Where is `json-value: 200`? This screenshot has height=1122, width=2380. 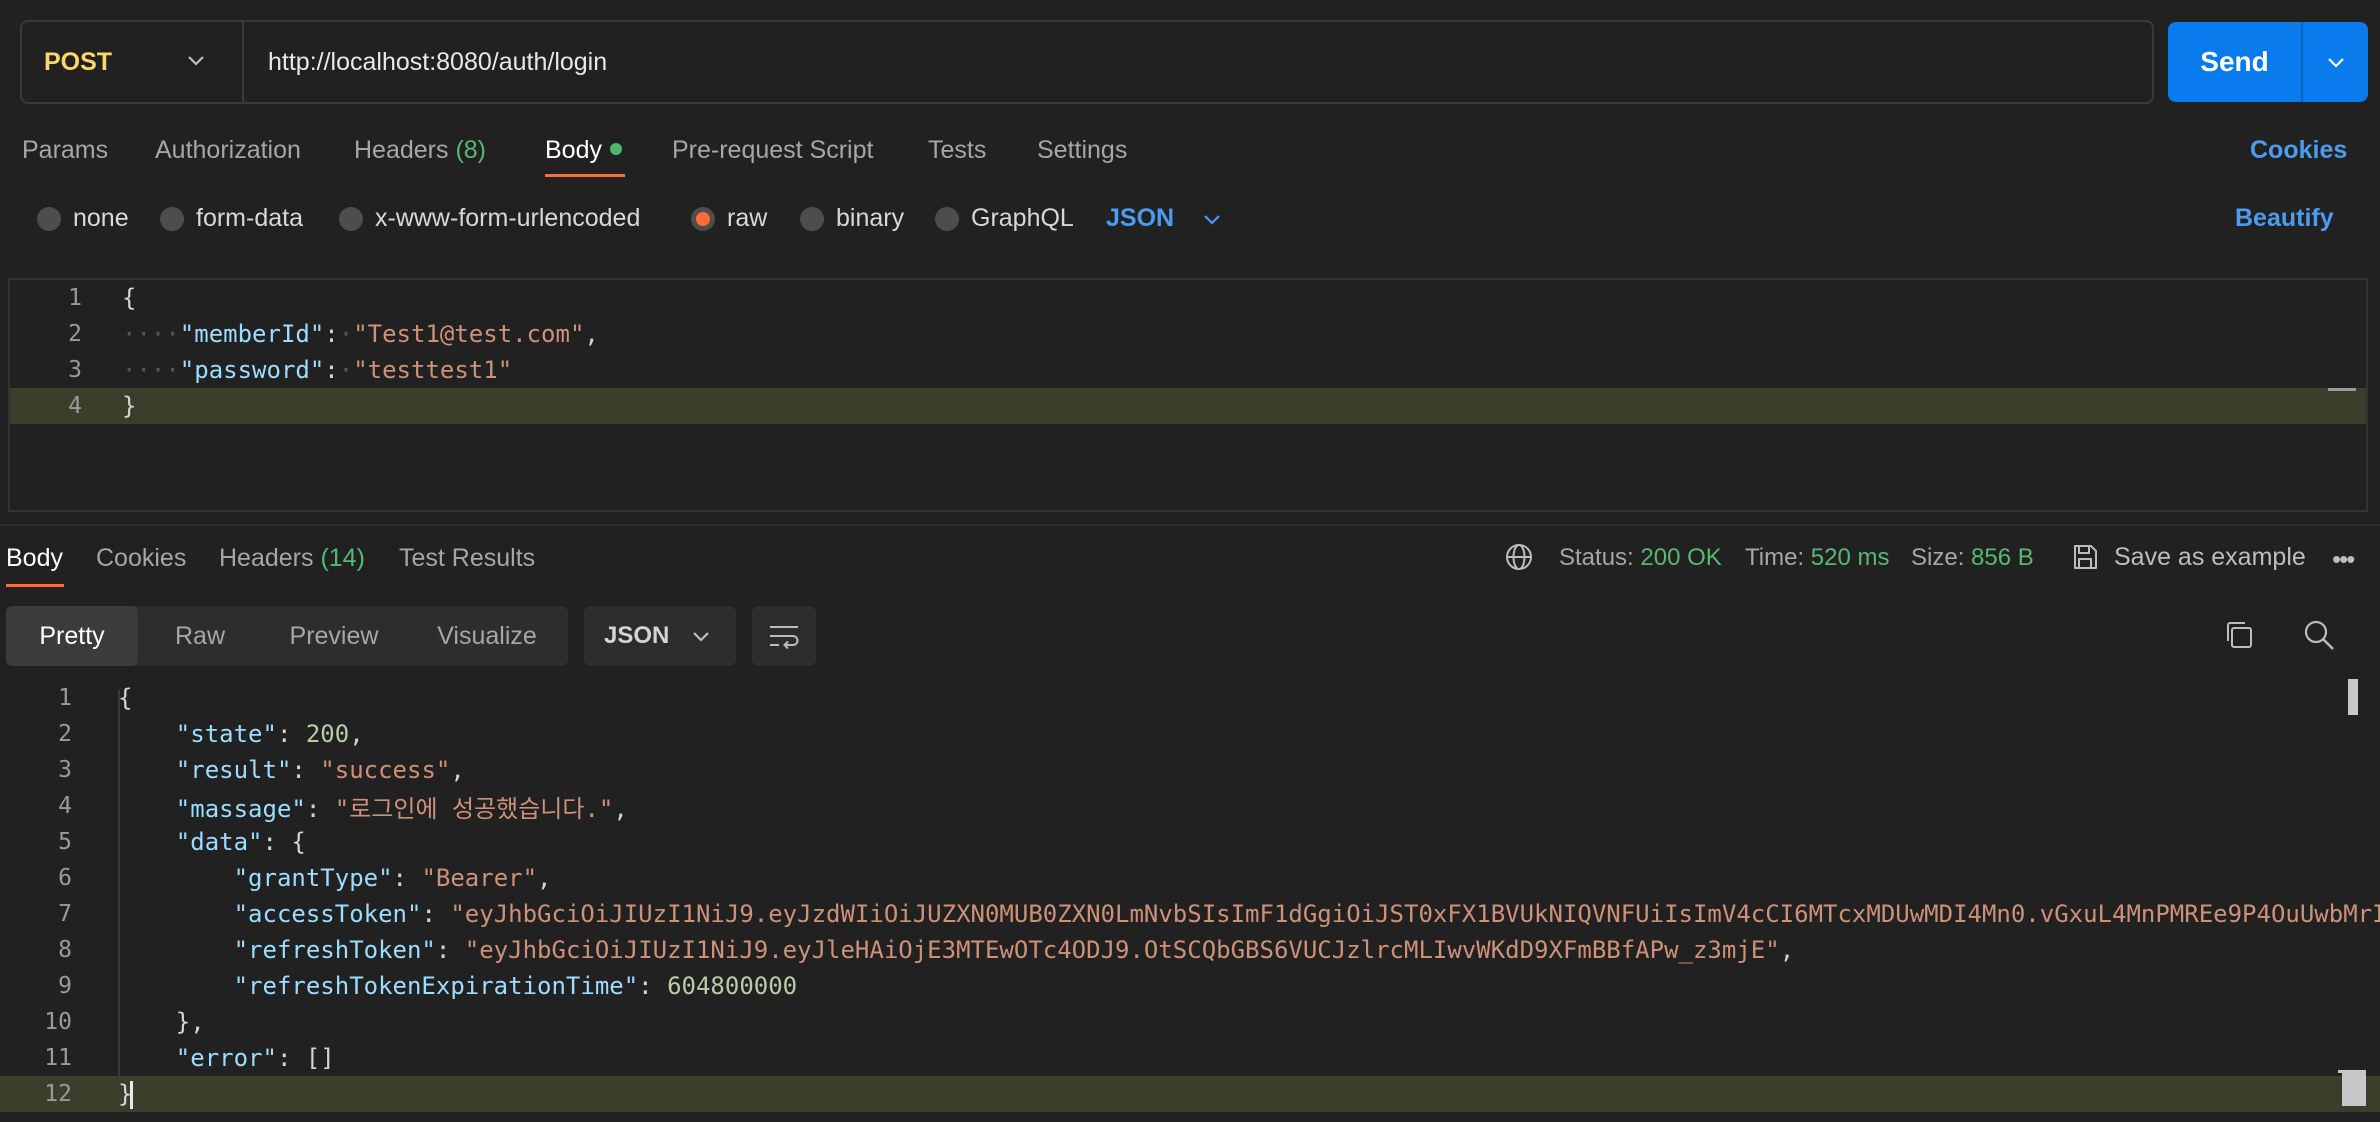 json-value: 200 is located at coordinates (327, 734).